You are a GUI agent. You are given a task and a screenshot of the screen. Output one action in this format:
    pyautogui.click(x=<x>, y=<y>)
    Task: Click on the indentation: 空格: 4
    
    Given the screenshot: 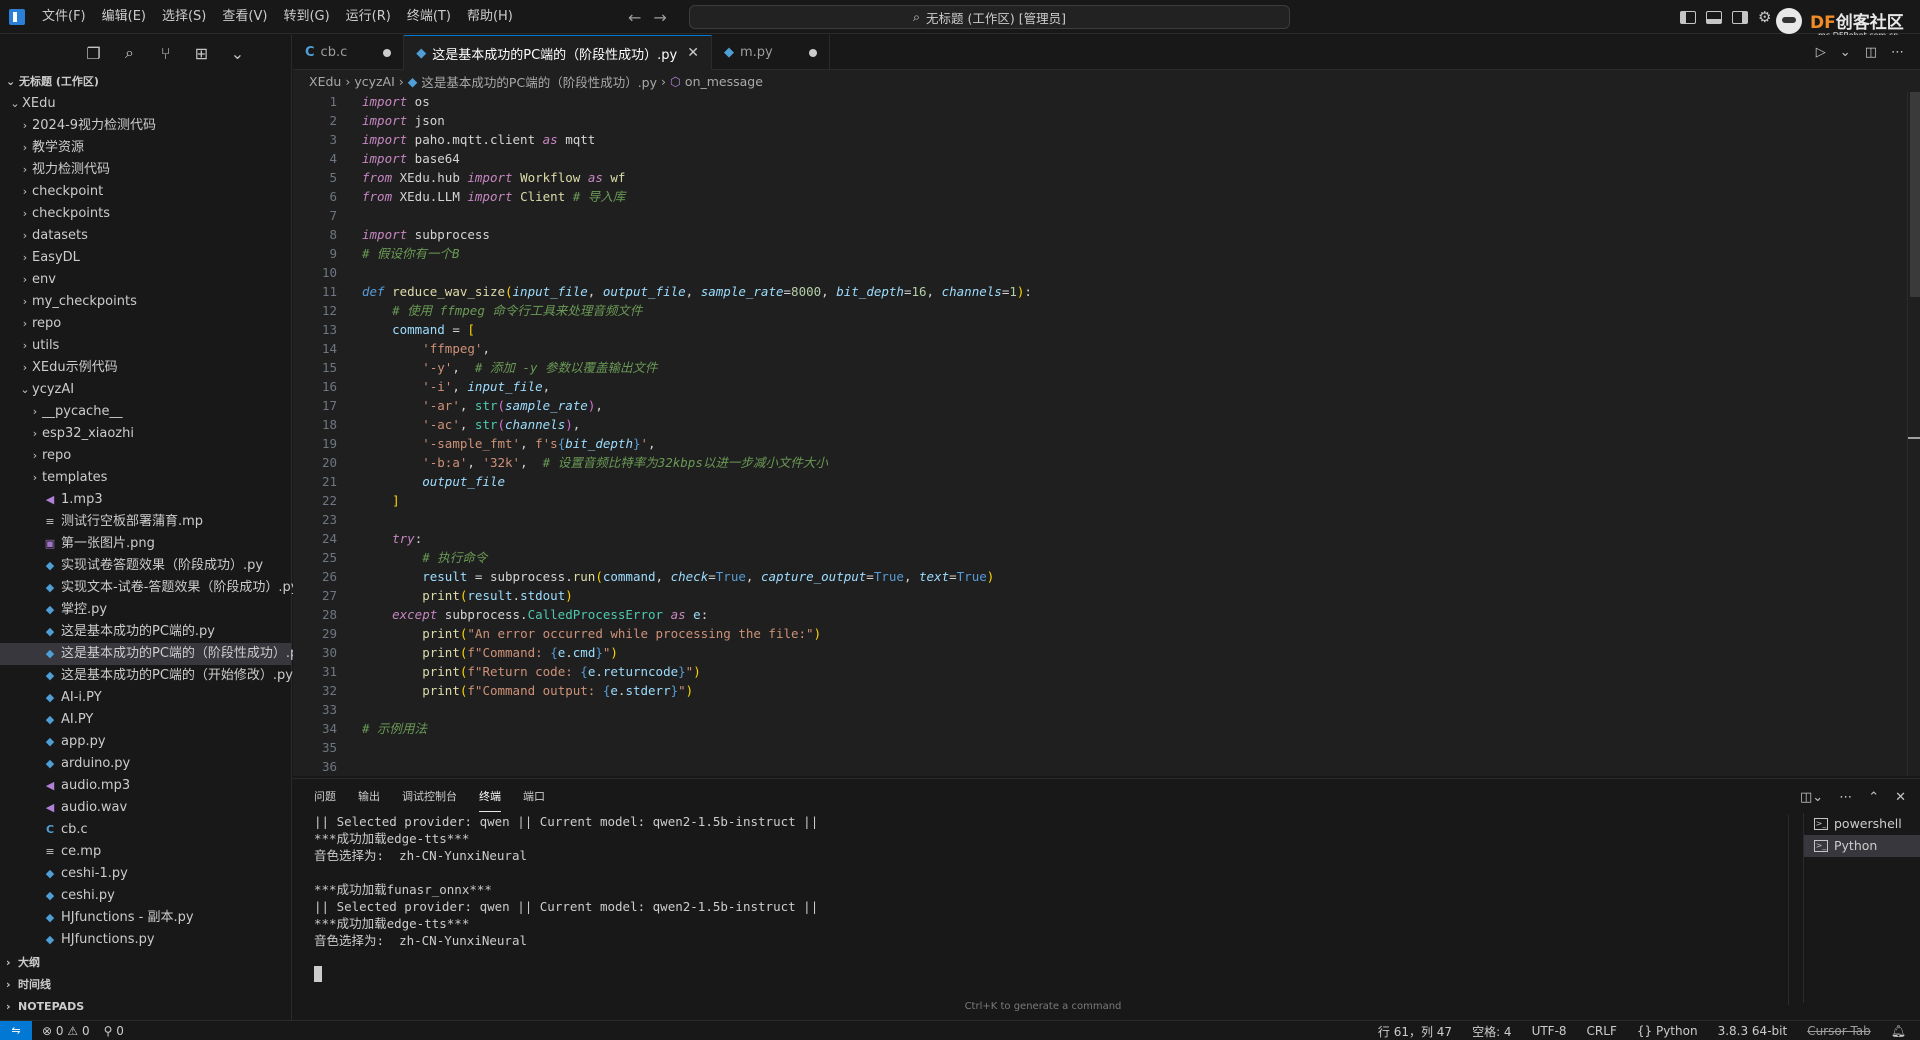 What is the action you would take?
    pyautogui.click(x=1492, y=1031)
    